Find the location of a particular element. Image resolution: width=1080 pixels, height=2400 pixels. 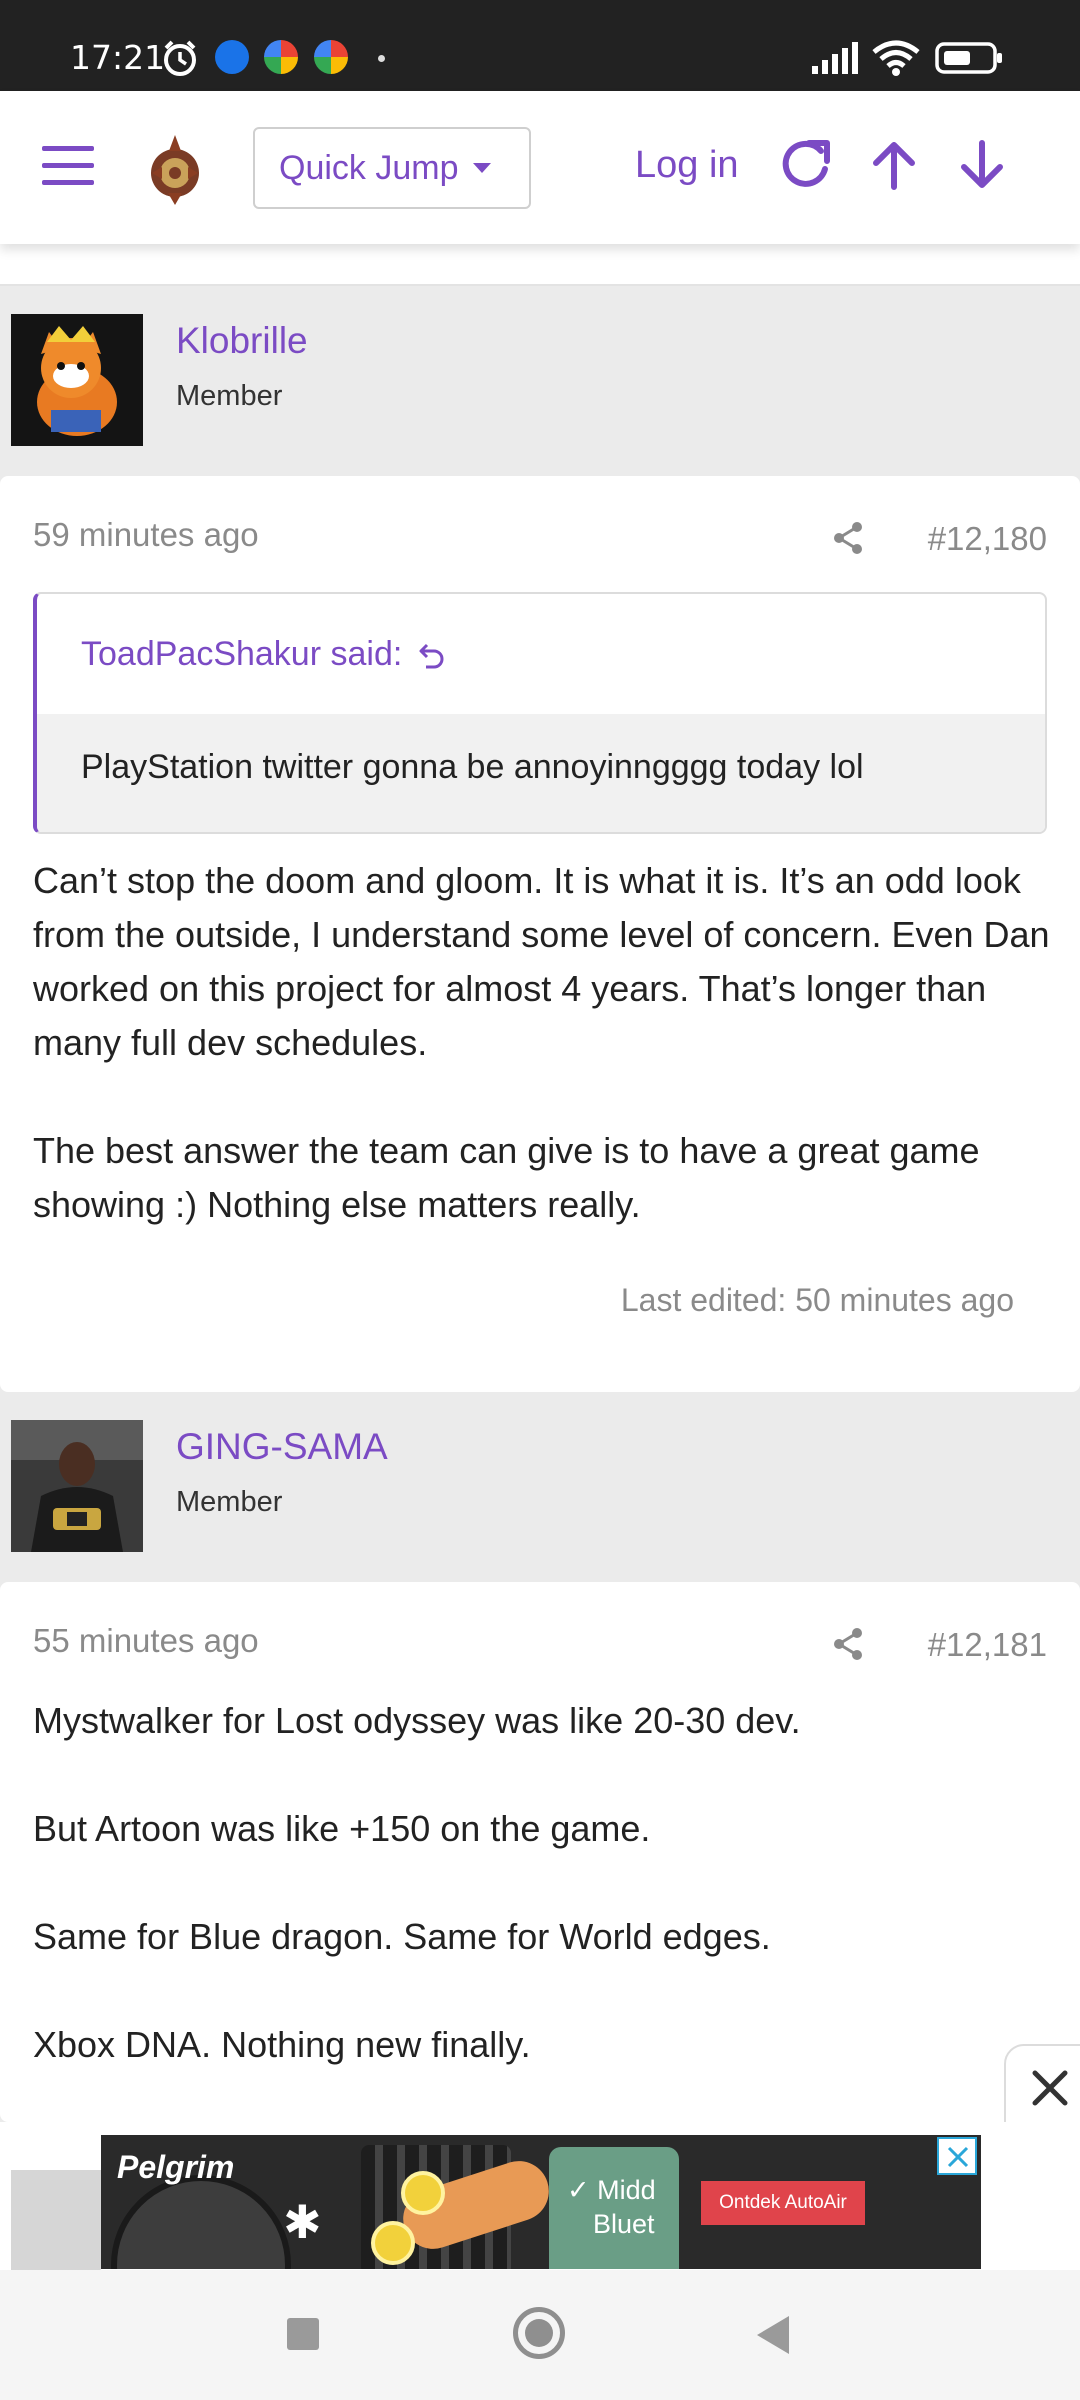

site-logo is located at coordinates (175, 168).